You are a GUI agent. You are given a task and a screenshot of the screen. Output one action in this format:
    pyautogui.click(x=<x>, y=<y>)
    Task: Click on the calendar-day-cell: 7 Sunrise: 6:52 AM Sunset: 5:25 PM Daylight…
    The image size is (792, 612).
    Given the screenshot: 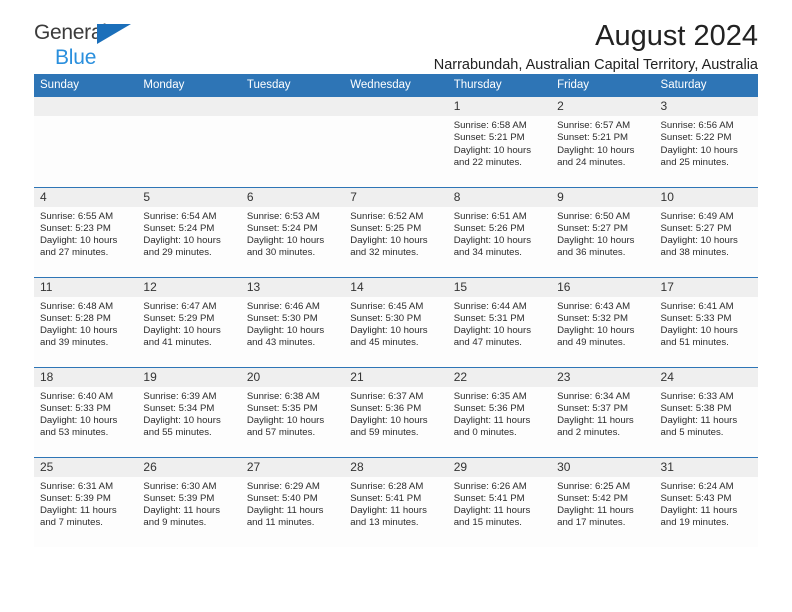 What is the action you would take?
    pyautogui.click(x=396, y=231)
    